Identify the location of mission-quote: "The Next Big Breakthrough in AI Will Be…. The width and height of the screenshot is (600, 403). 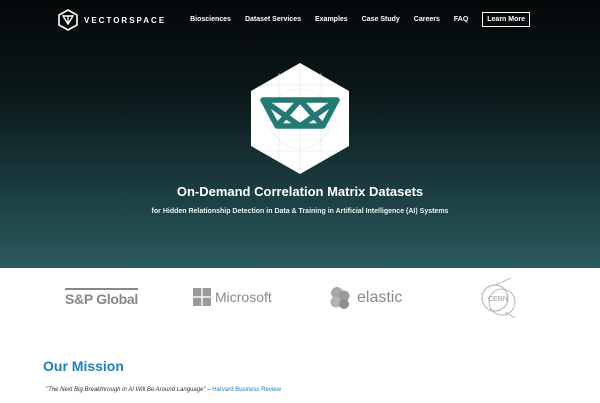
(163, 390).